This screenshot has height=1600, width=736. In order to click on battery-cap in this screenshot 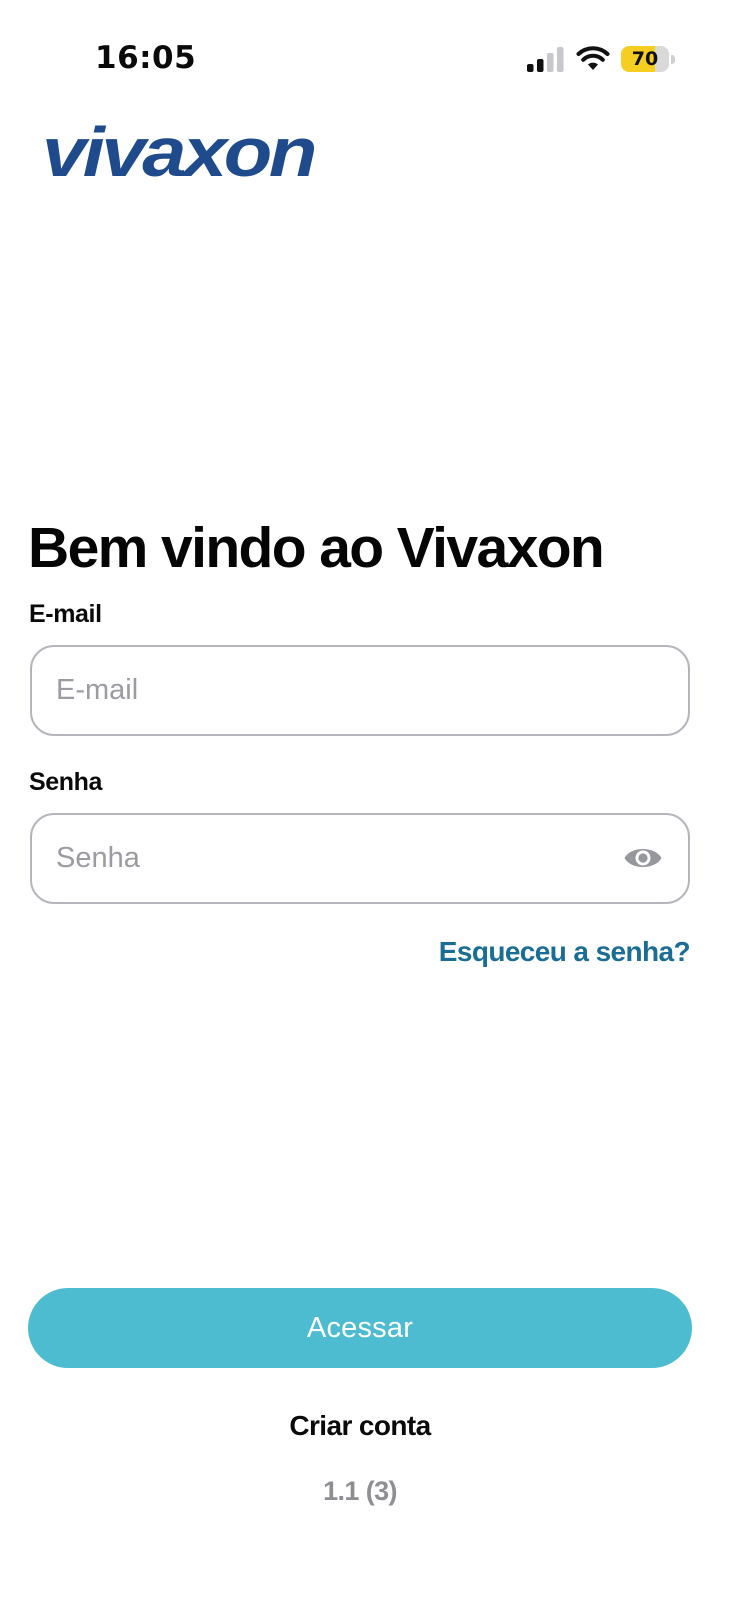, I will do `click(673, 59)`.